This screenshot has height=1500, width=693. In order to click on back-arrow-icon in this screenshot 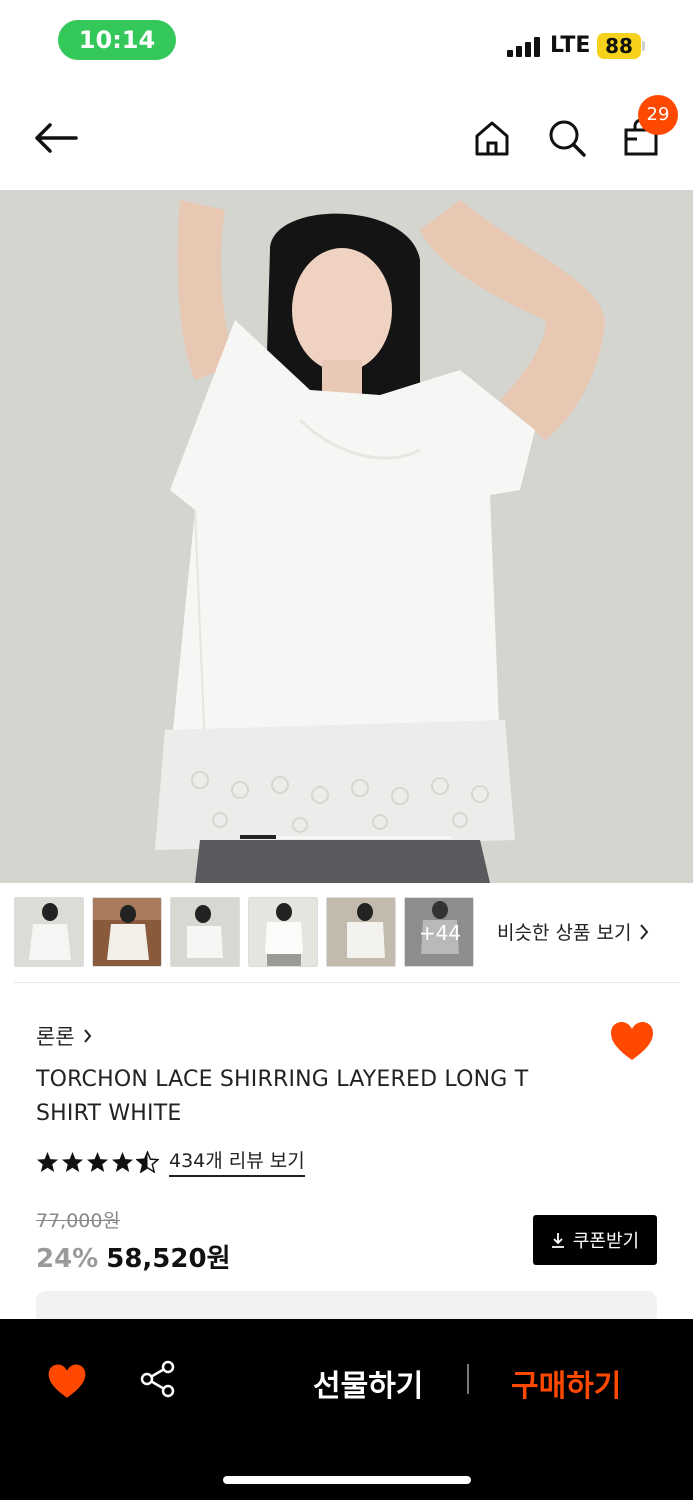, I will do `click(56, 138)`.